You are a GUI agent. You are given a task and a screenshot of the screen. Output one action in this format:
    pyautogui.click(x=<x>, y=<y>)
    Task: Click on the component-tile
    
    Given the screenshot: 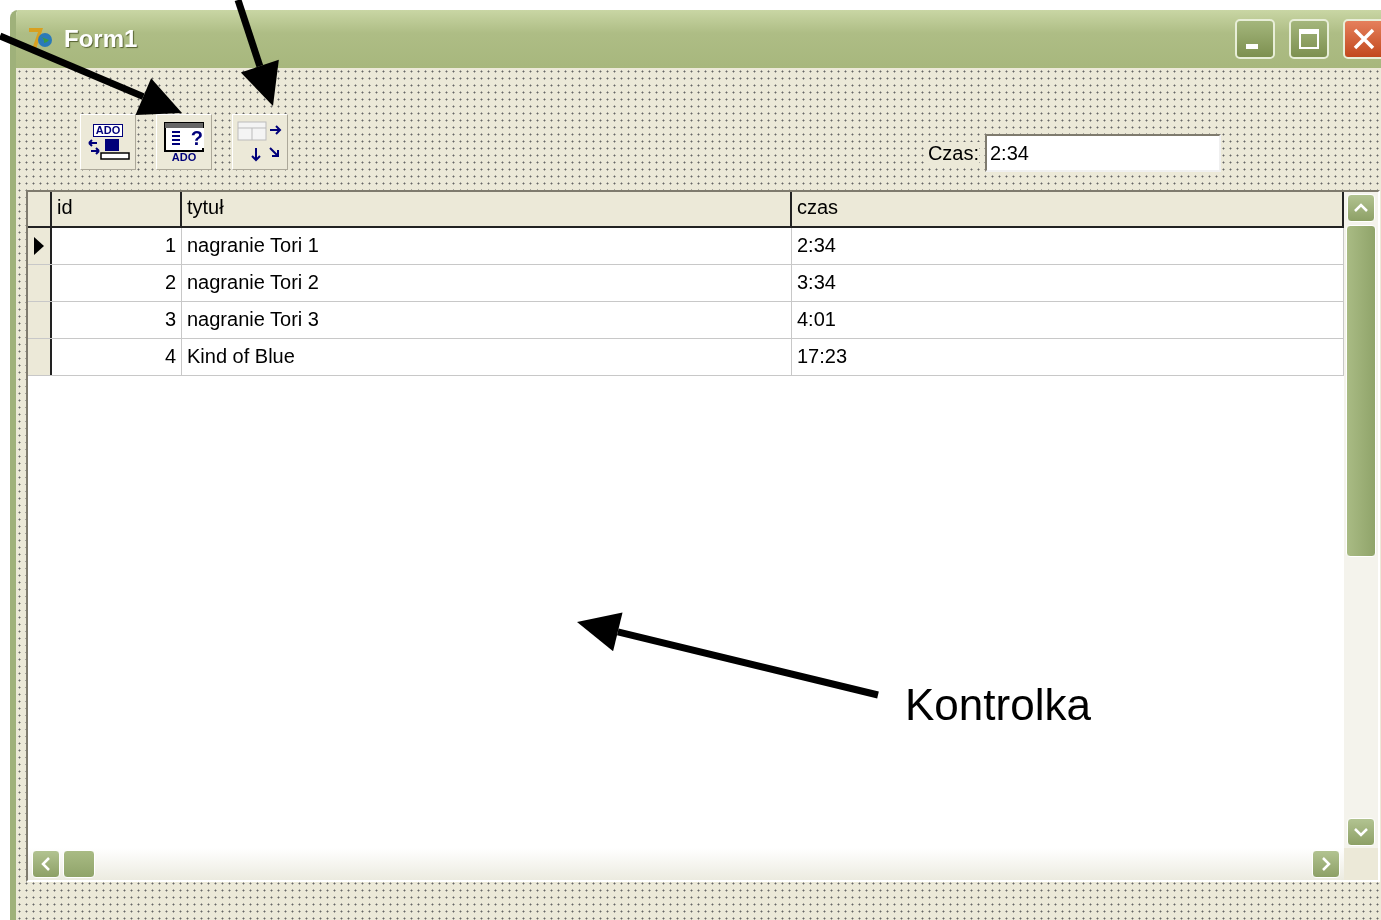 What is the action you would take?
    pyautogui.click(x=260, y=142)
    